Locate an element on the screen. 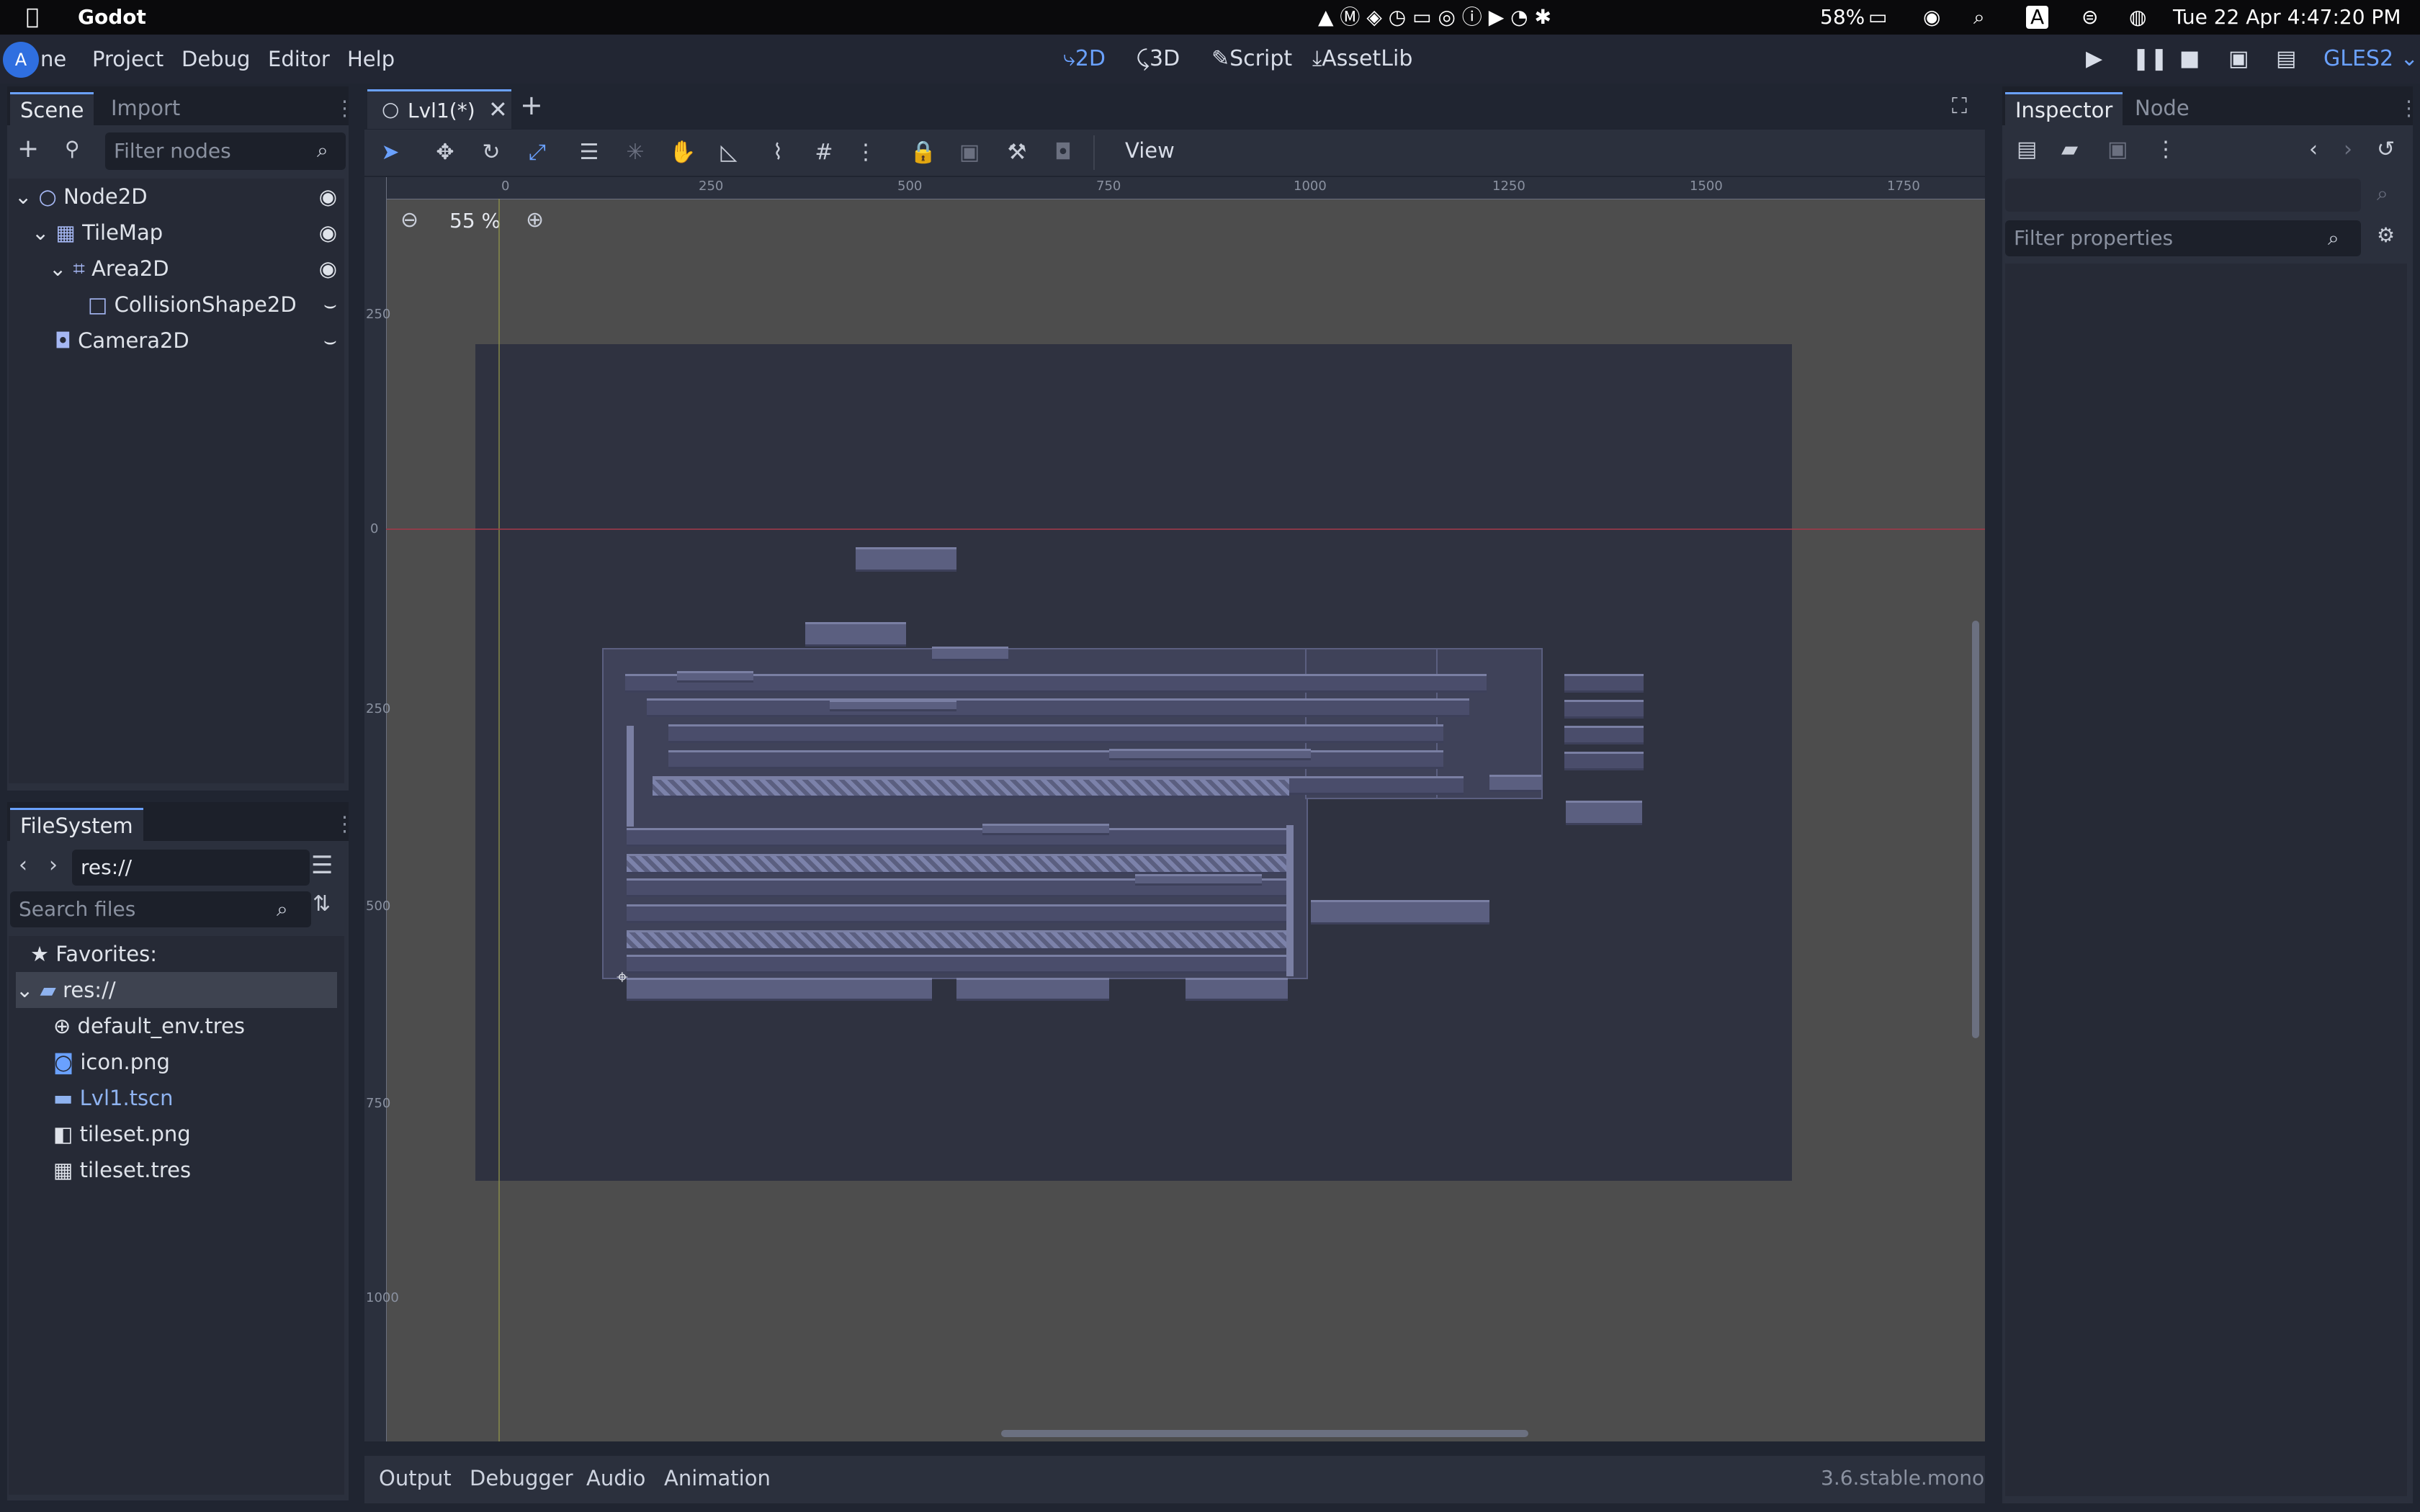 The height and width of the screenshot is (1512, 2420). tab-inspector: Inspector is located at coordinates (2064, 109).